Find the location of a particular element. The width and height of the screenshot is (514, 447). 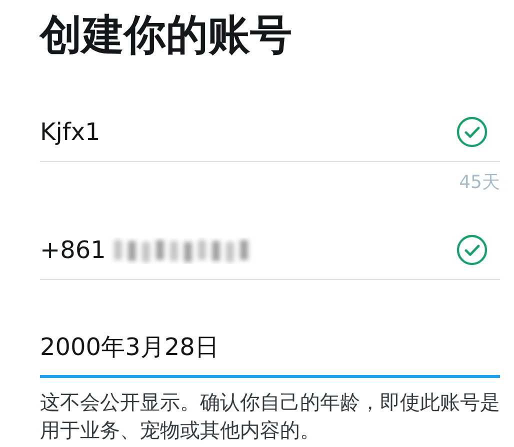

field-value: 2000年3月28日 is located at coordinates (129, 346).